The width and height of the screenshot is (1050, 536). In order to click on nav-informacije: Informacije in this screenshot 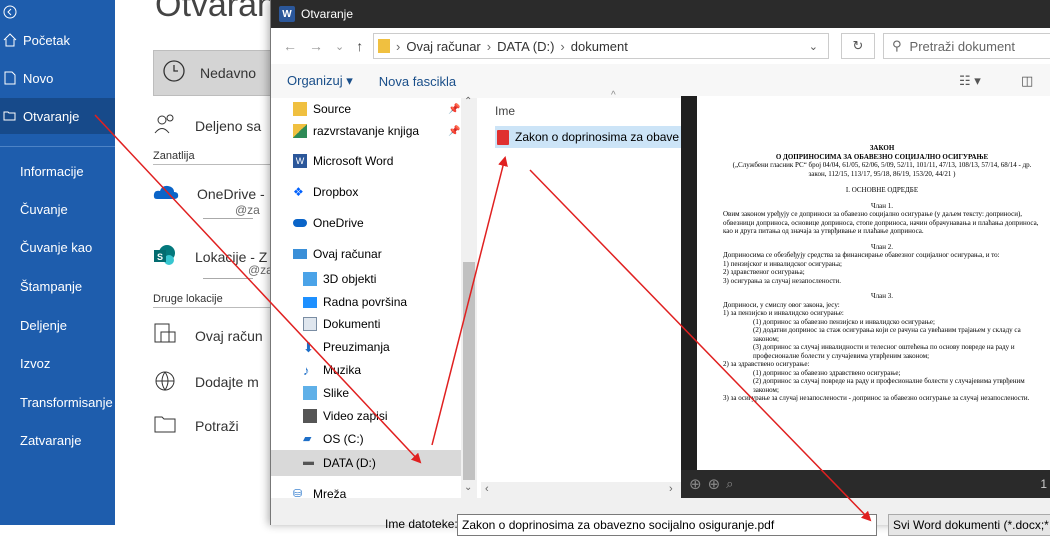, I will do `click(57, 171)`.